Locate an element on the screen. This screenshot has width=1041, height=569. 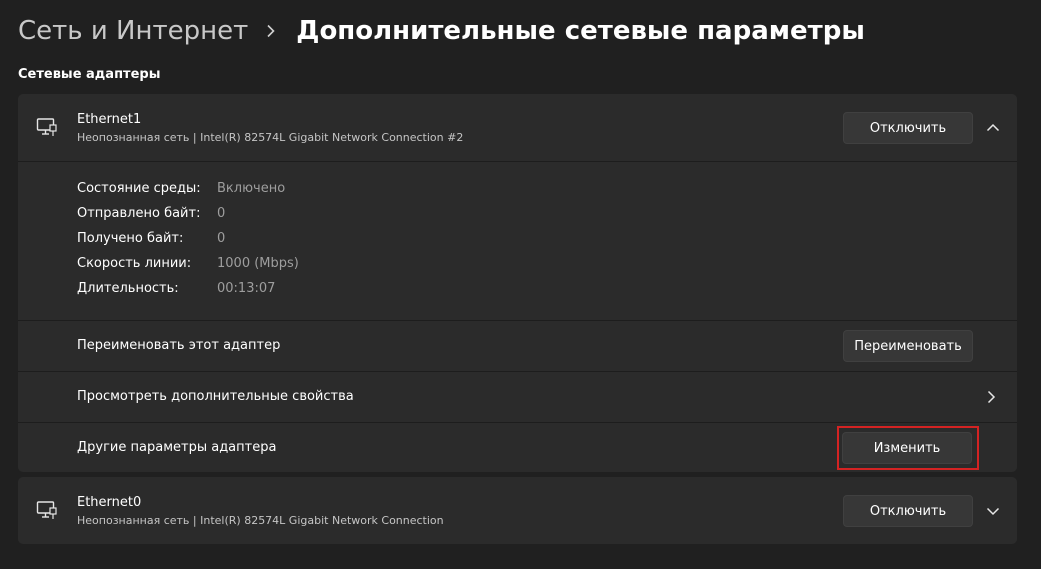
detail-row-duration: Длительность: 00:13:07 is located at coordinates (176, 288).